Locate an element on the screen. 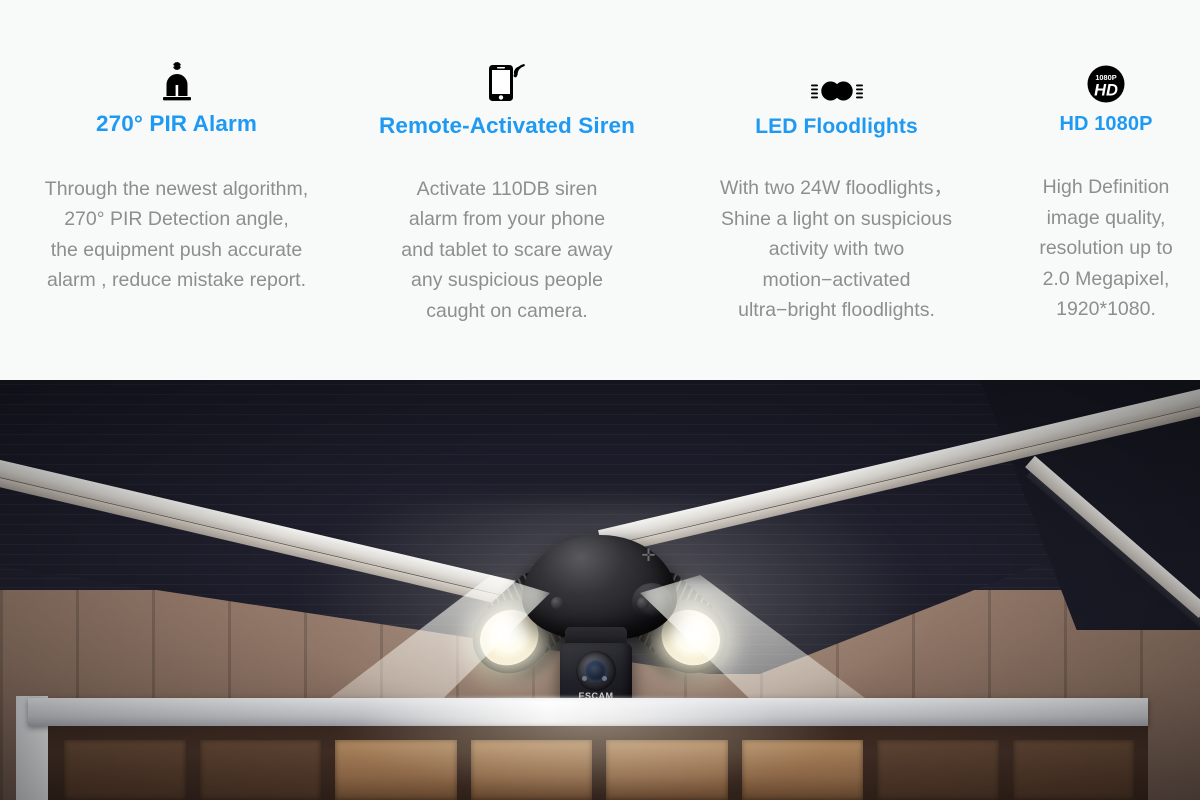 Image resolution: width=1200 pixels, height=800 pixels. feature-line: ultra−bright floodlights. is located at coordinates (836, 310).